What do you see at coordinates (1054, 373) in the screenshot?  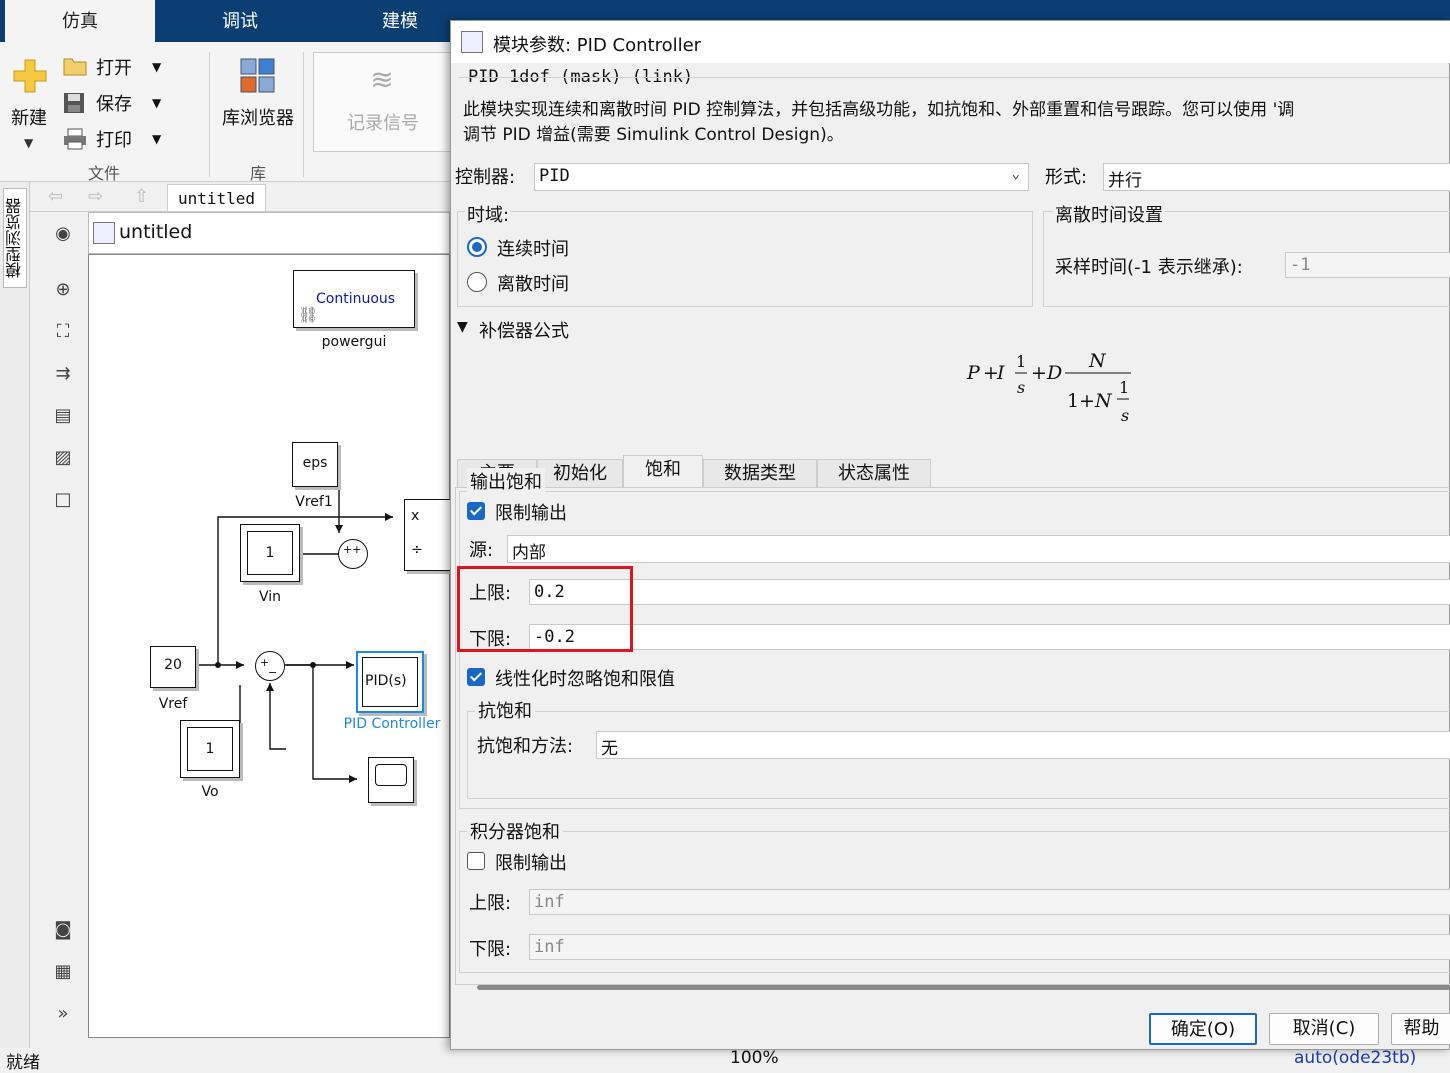 I see `svg-text: D` at bounding box center [1054, 373].